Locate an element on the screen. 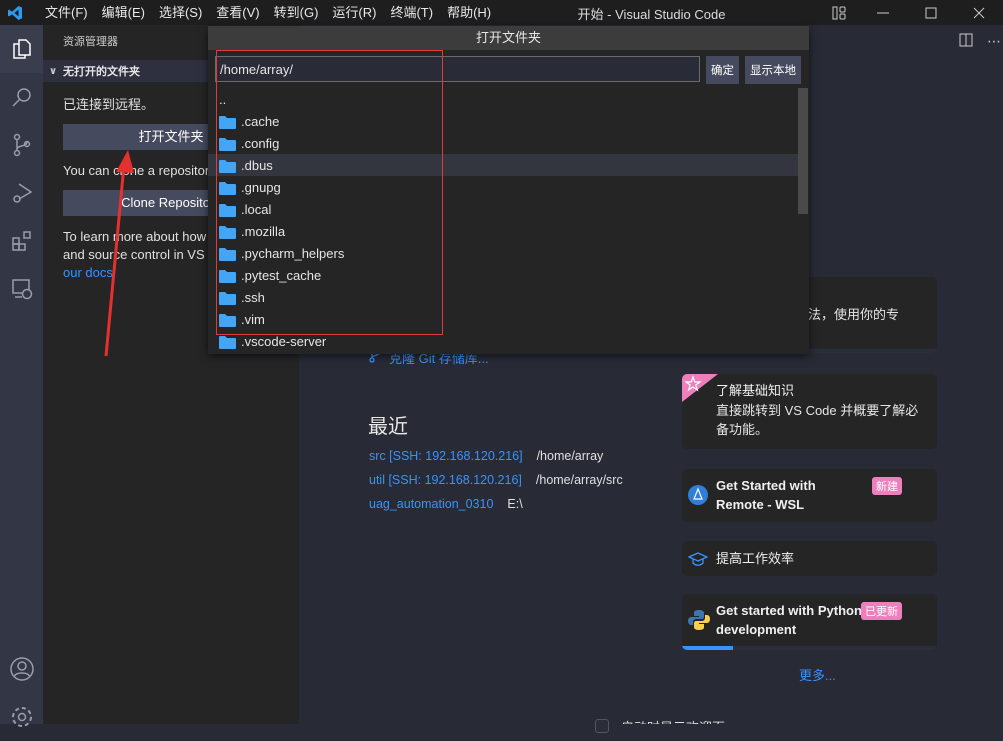 The image size is (1003, 741). window-controls is located at coordinates (911, 12).